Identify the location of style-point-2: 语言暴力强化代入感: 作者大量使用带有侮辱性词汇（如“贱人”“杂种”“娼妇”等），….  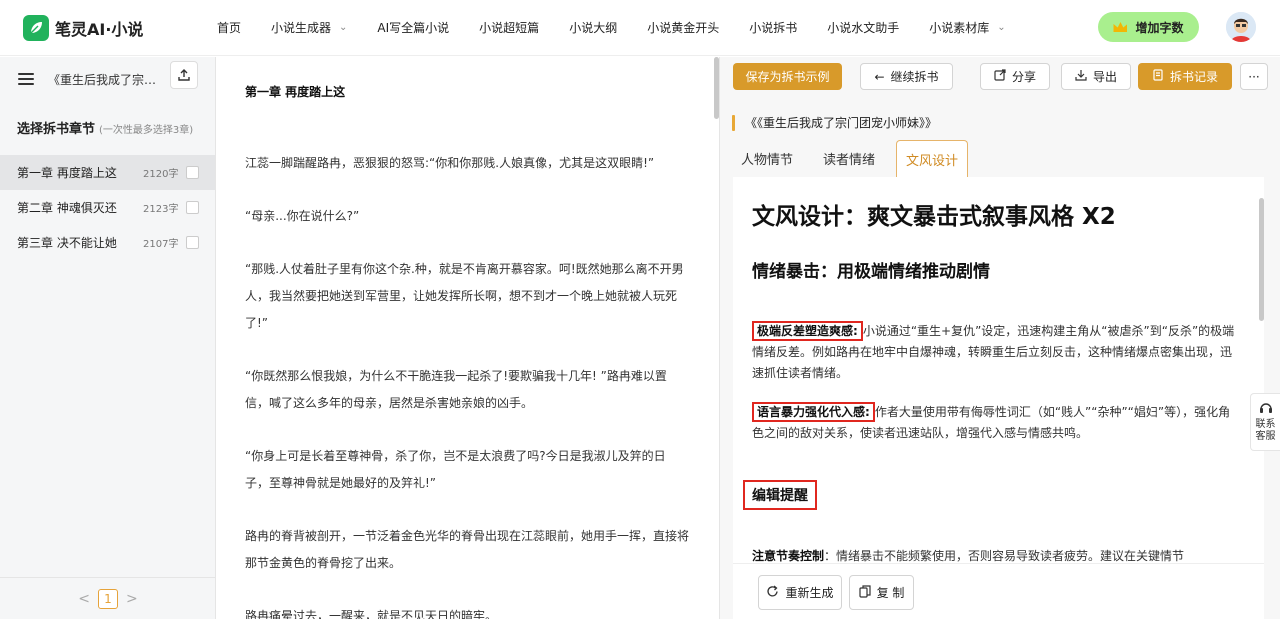
(994, 423).